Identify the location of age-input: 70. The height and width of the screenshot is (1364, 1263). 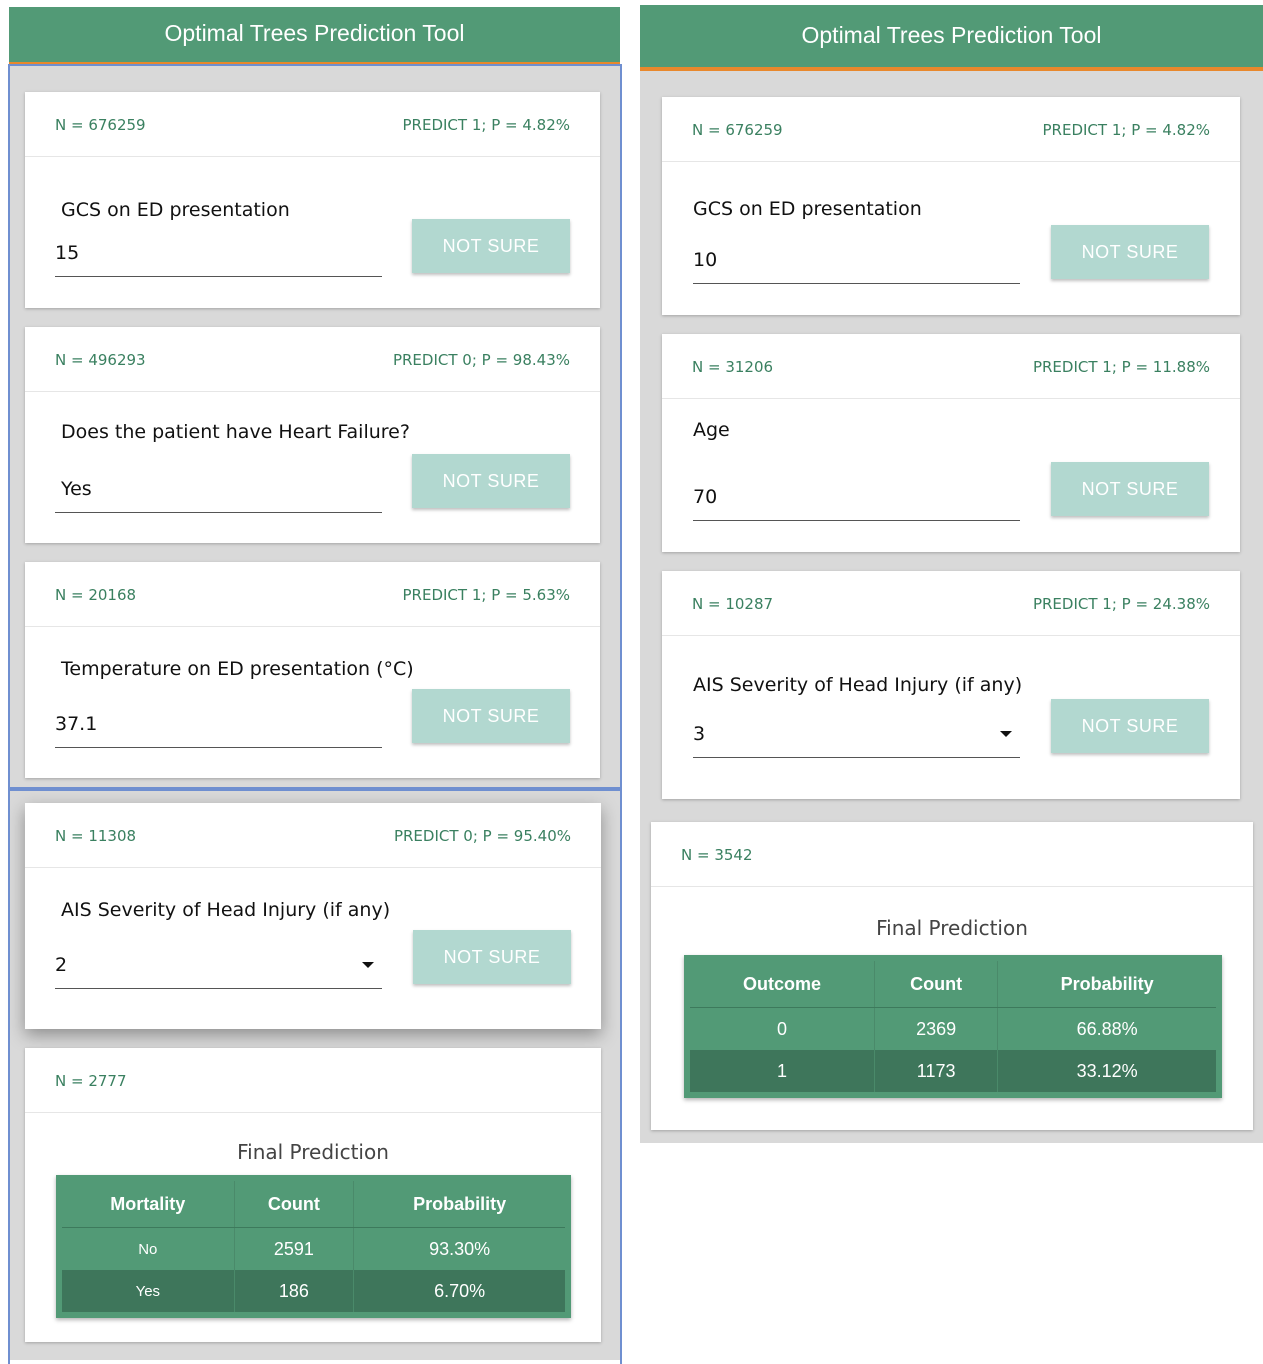
(856, 500).